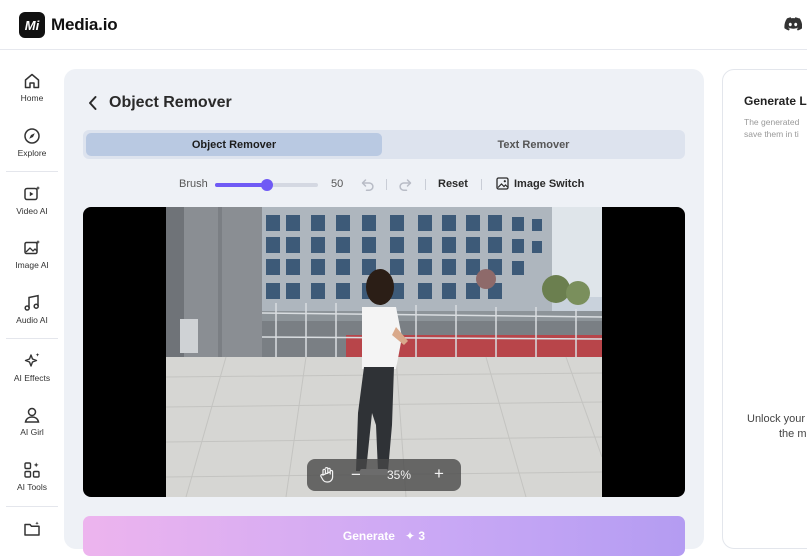 Image resolution: width=807 pixels, height=556 pixels. I want to click on folder-icon, so click(32, 528).